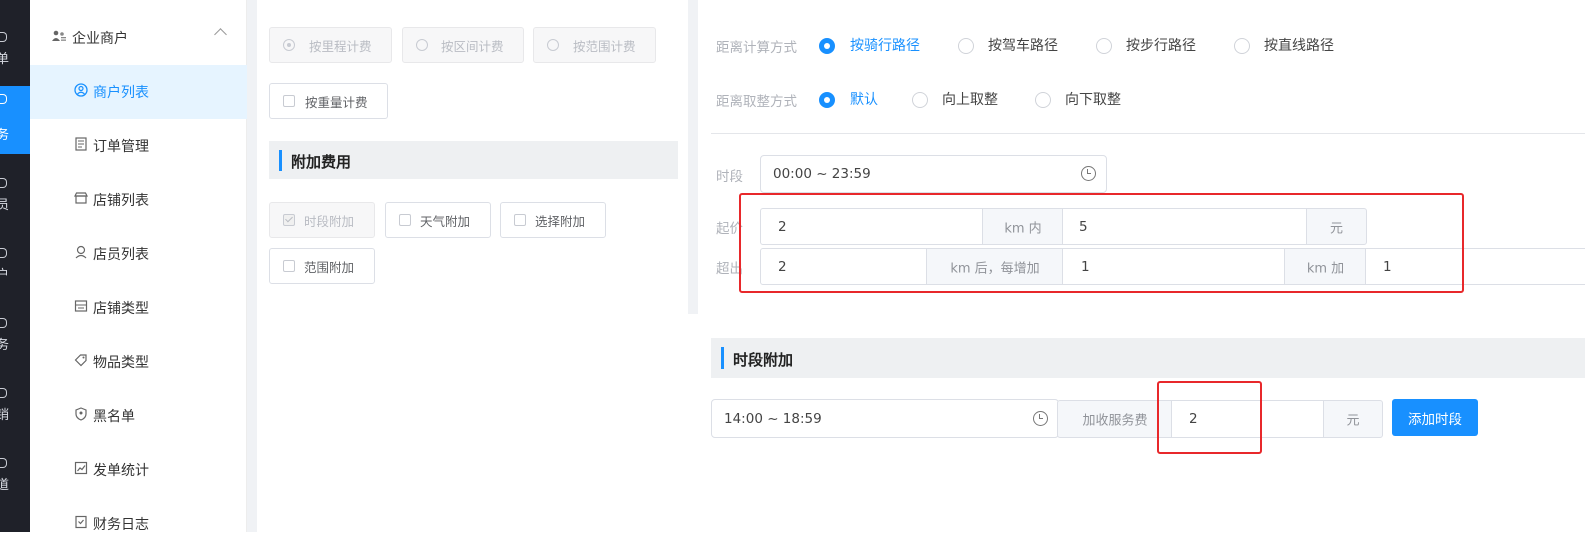 Image resolution: width=1585 pixels, height=551 pixels. Describe the element at coordinates (81, 252) in the screenshot. I see `person-icon` at that location.